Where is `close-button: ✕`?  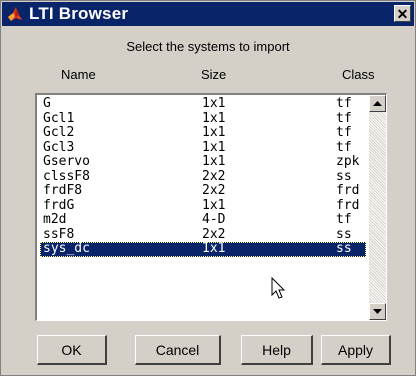
close-button: ✕ is located at coordinates (402, 13).